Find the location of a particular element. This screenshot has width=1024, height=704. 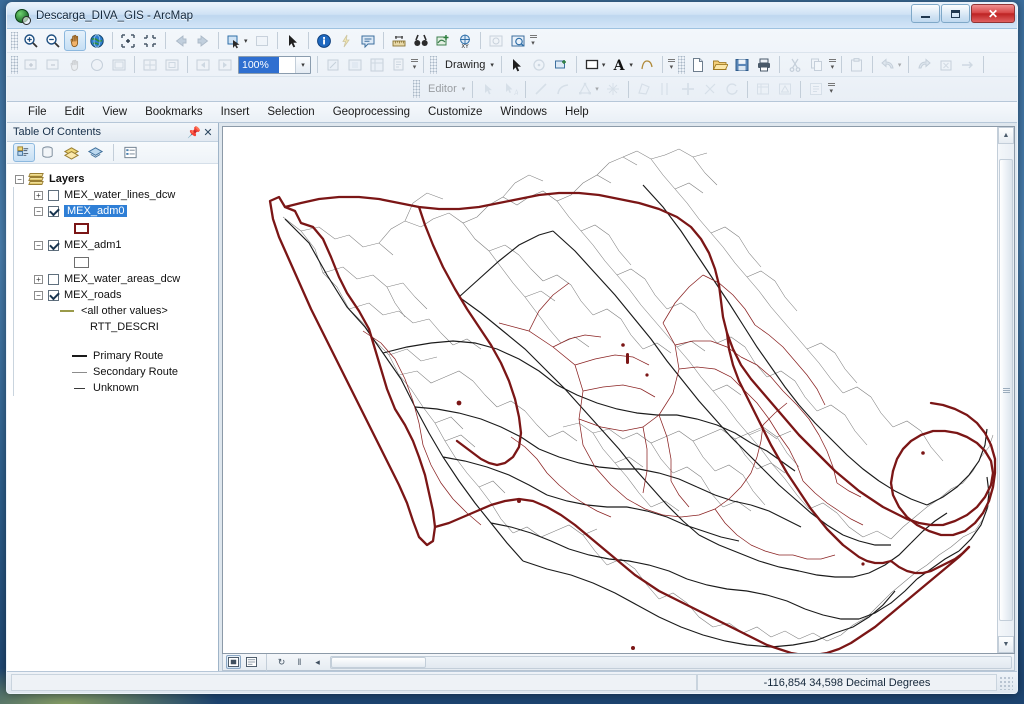

cut-icon is located at coordinates (795, 64).